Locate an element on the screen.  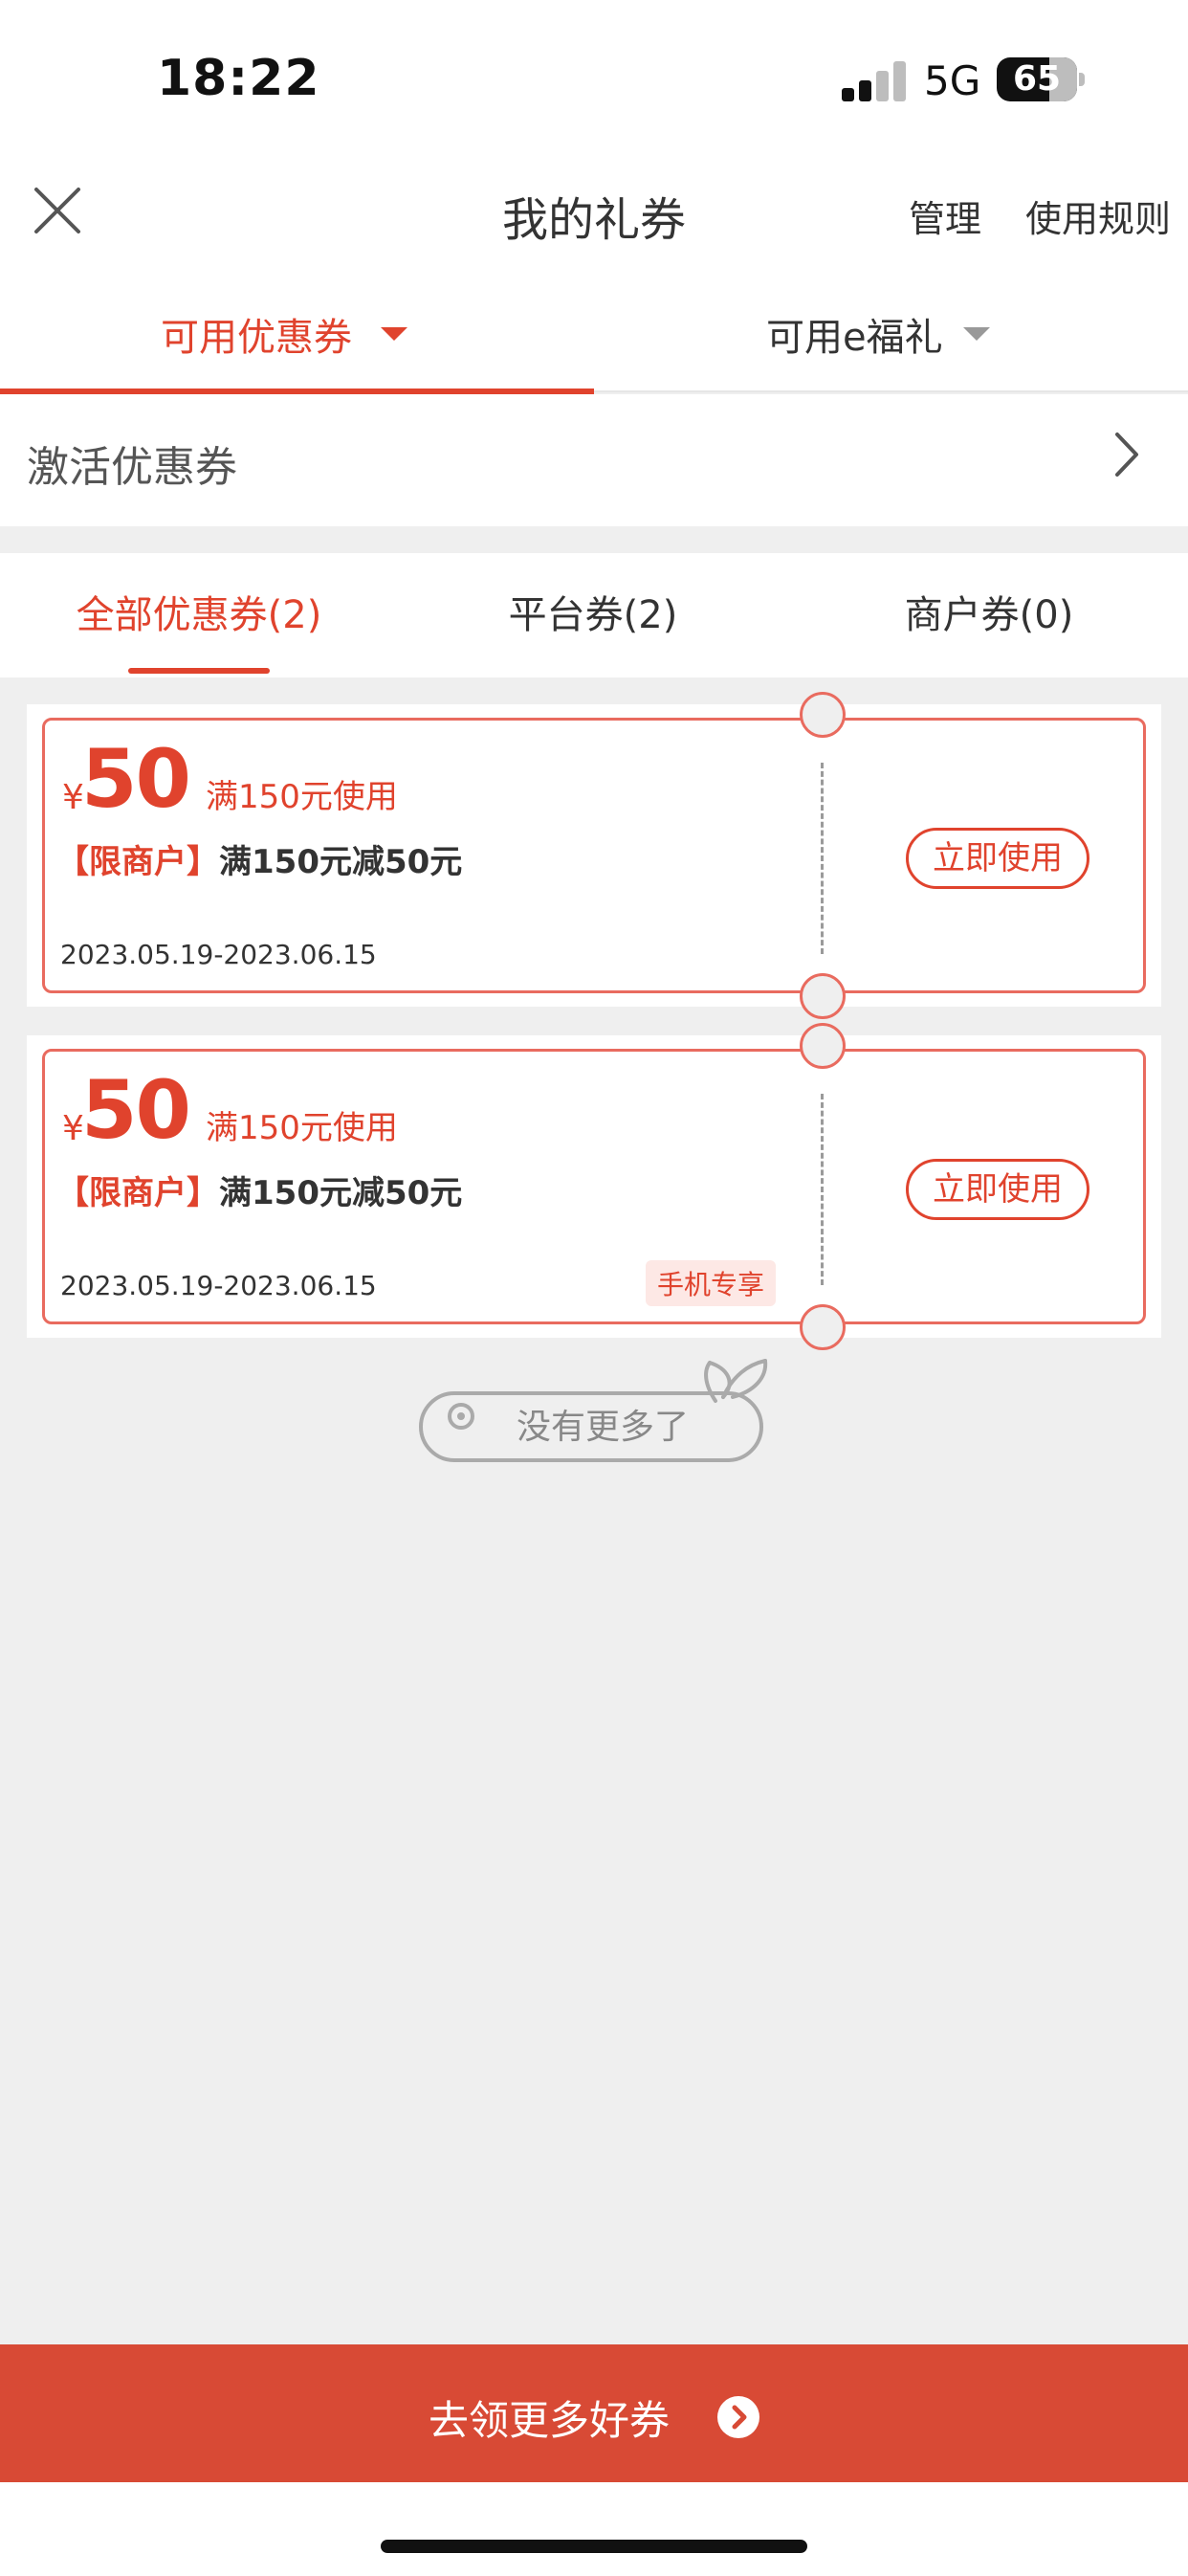
active-subtab-indicator is located at coordinates (199, 671).